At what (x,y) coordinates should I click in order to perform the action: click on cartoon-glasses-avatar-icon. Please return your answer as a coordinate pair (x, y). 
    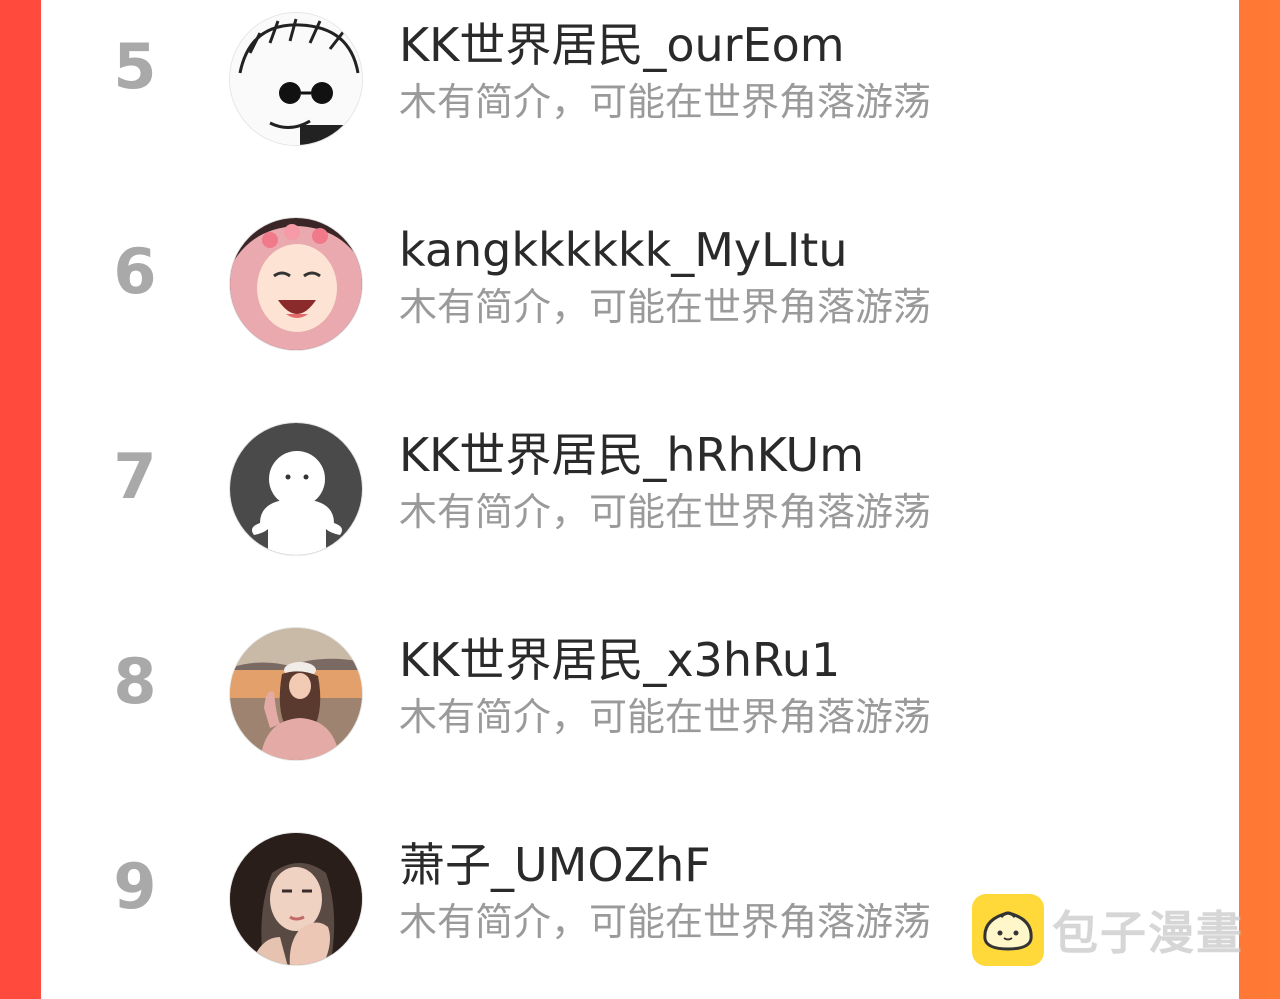
    Looking at the image, I should click on (296, 79).